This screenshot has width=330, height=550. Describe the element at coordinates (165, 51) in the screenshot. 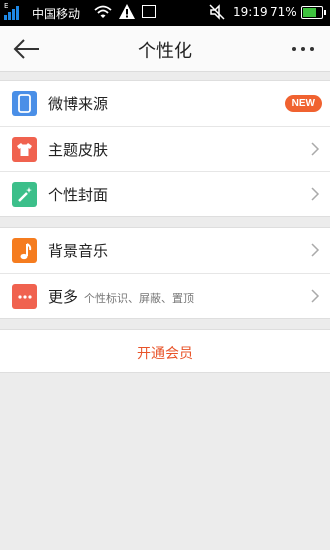

I see `page-title: 个性化` at that location.